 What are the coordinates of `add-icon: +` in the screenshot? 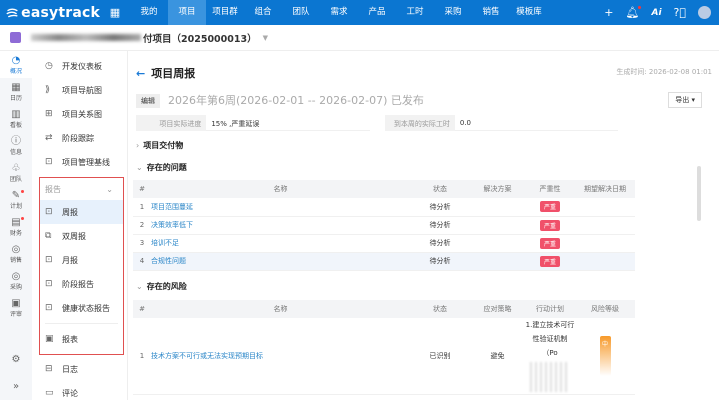 It's located at (608, 12).